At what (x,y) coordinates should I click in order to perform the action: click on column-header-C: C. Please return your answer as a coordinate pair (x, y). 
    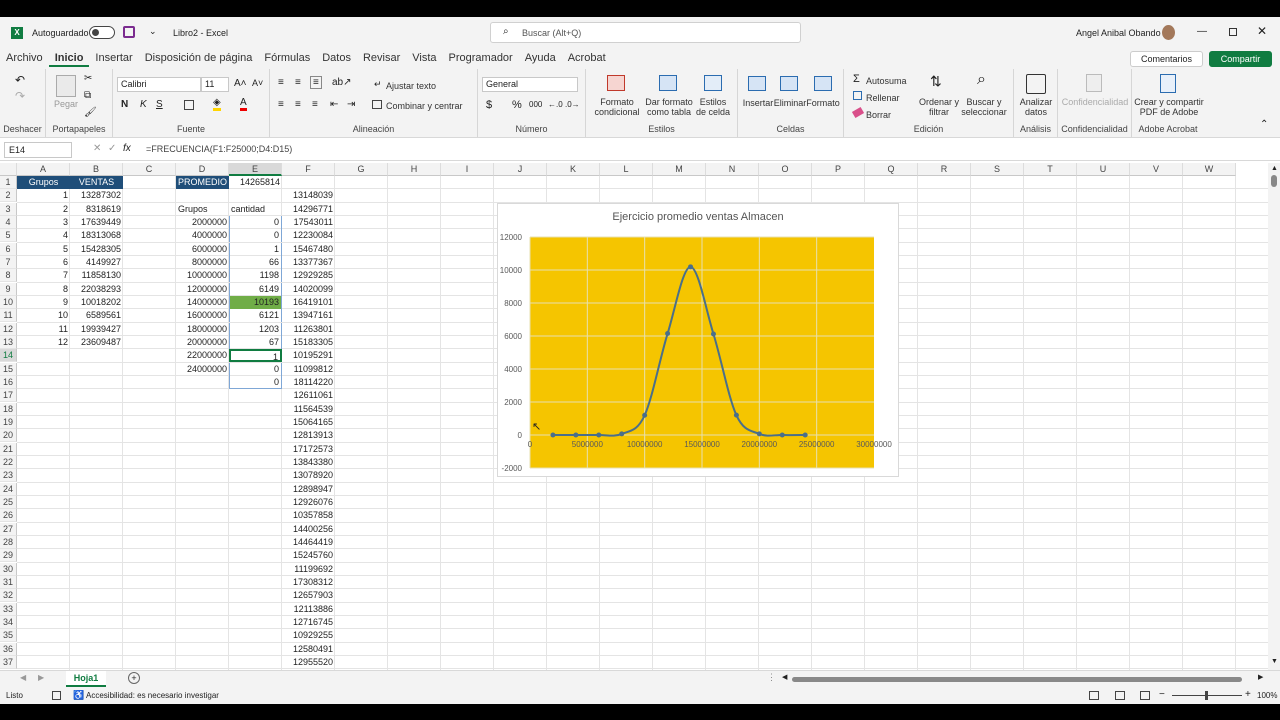
    Looking at the image, I should click on (149, 169).